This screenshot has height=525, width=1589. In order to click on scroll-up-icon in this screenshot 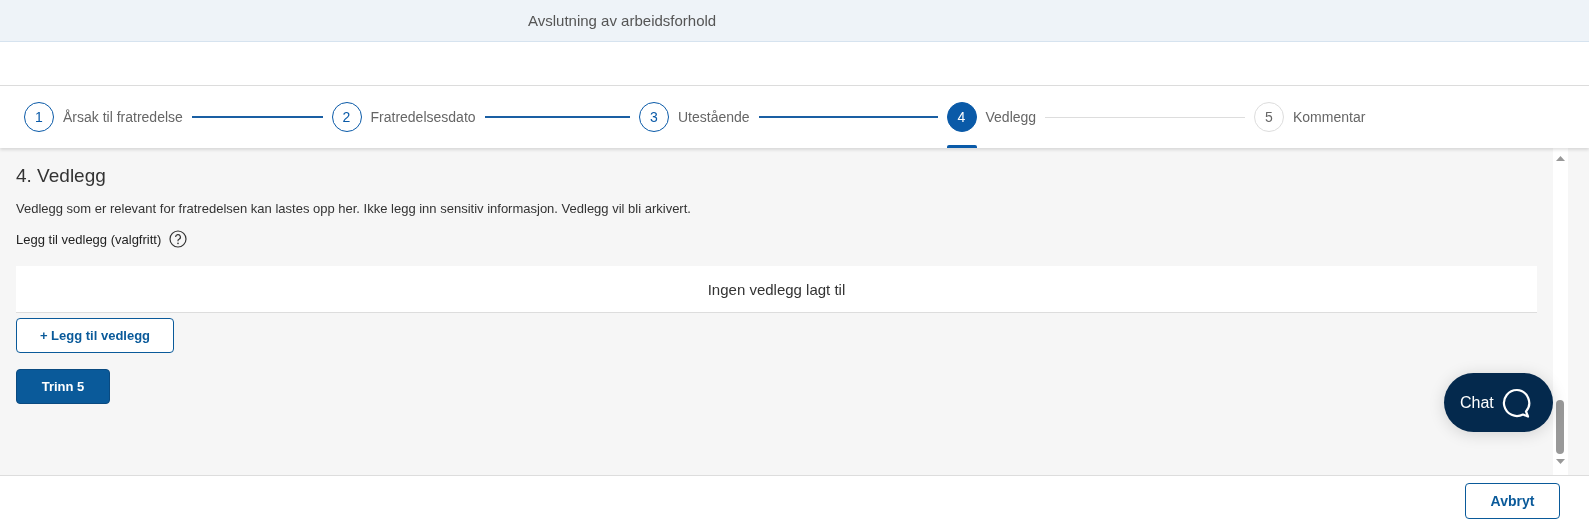, I will do `click(1560, 158)`.